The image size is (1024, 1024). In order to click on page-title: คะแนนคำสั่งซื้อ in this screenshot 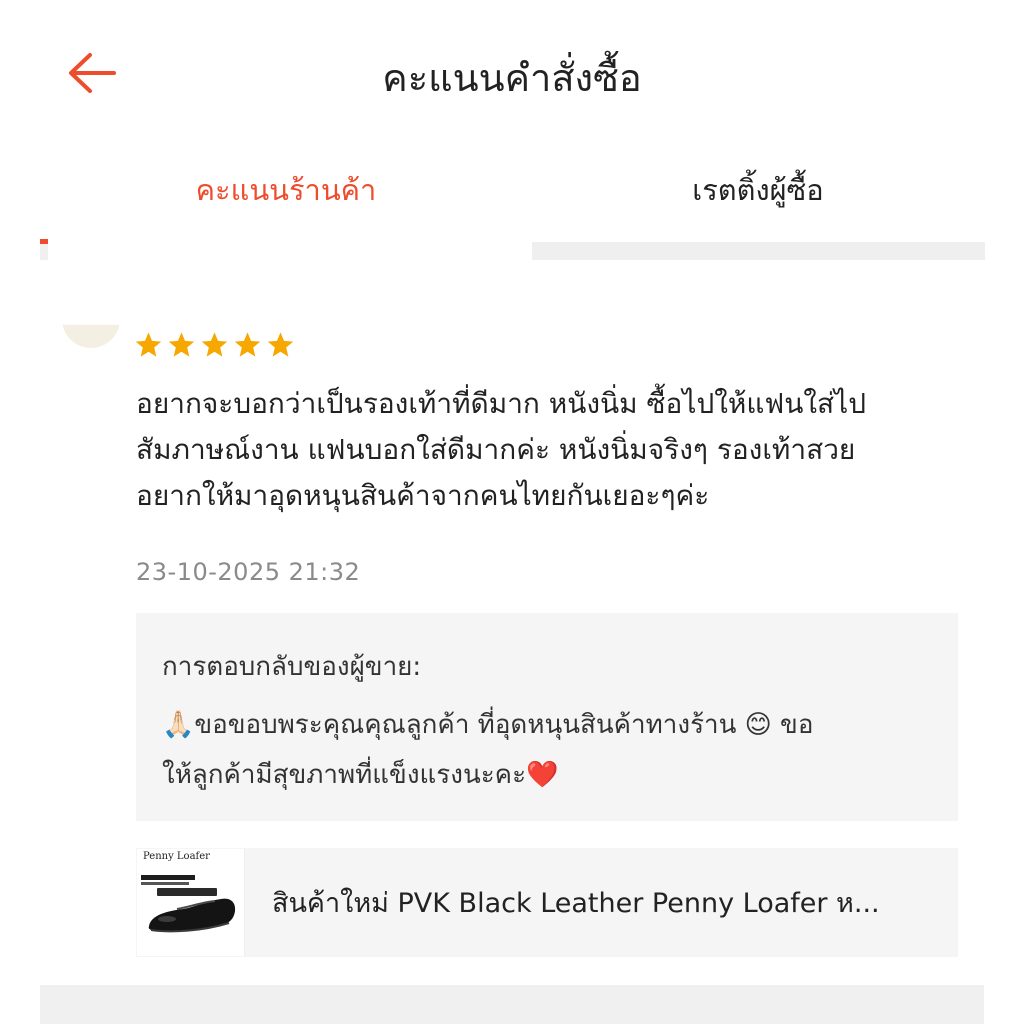, I will do `click(512, 78)`.